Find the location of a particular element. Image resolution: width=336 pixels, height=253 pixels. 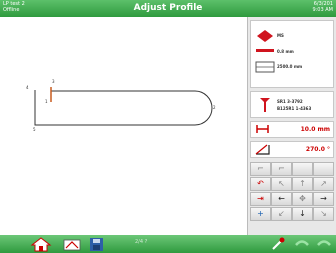

key-up-right: ↗ is located at coordinates (323, 184).